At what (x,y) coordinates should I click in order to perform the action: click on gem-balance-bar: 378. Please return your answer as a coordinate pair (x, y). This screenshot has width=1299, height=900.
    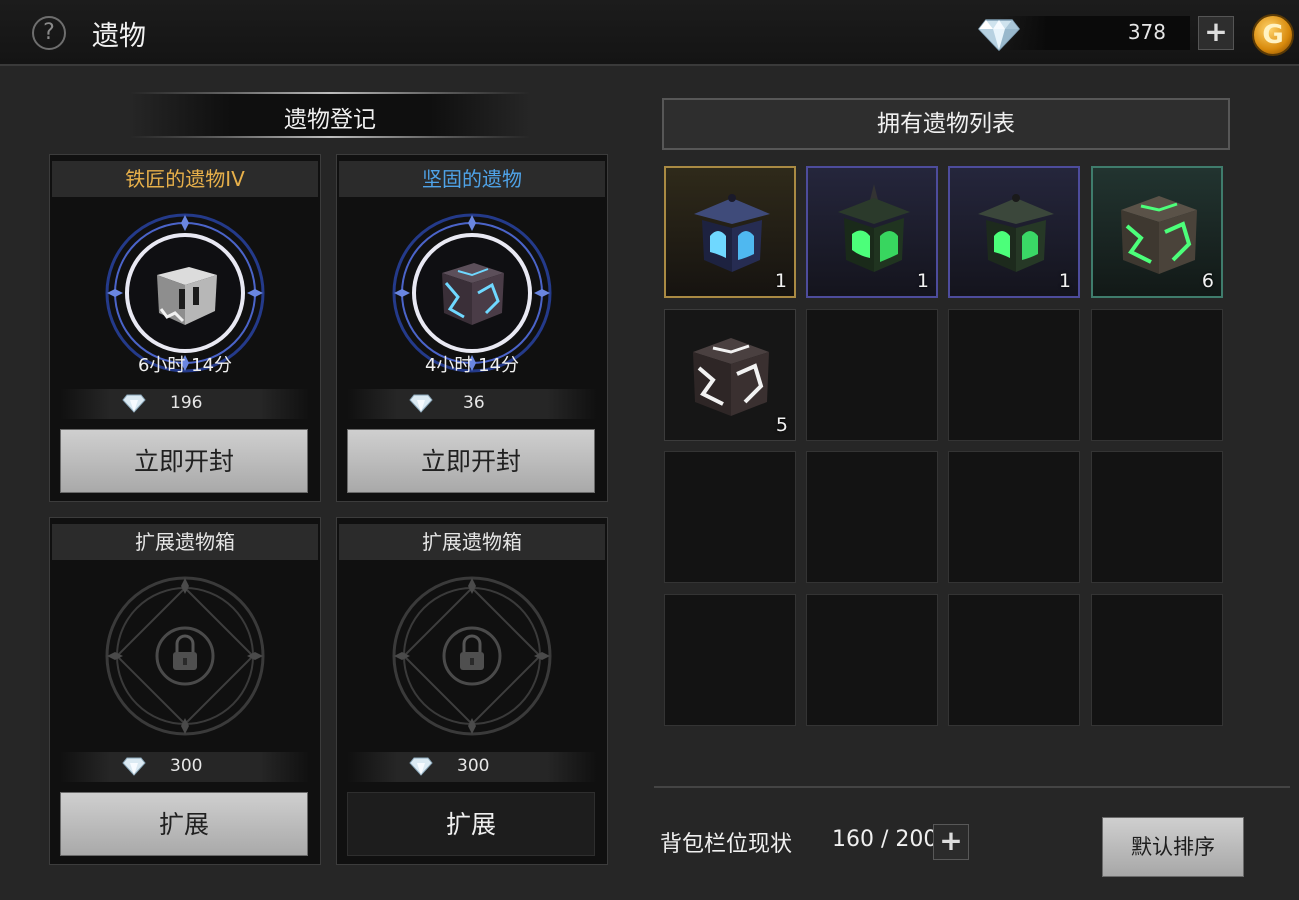
    Looking at the image, I should click on (1095, 33).